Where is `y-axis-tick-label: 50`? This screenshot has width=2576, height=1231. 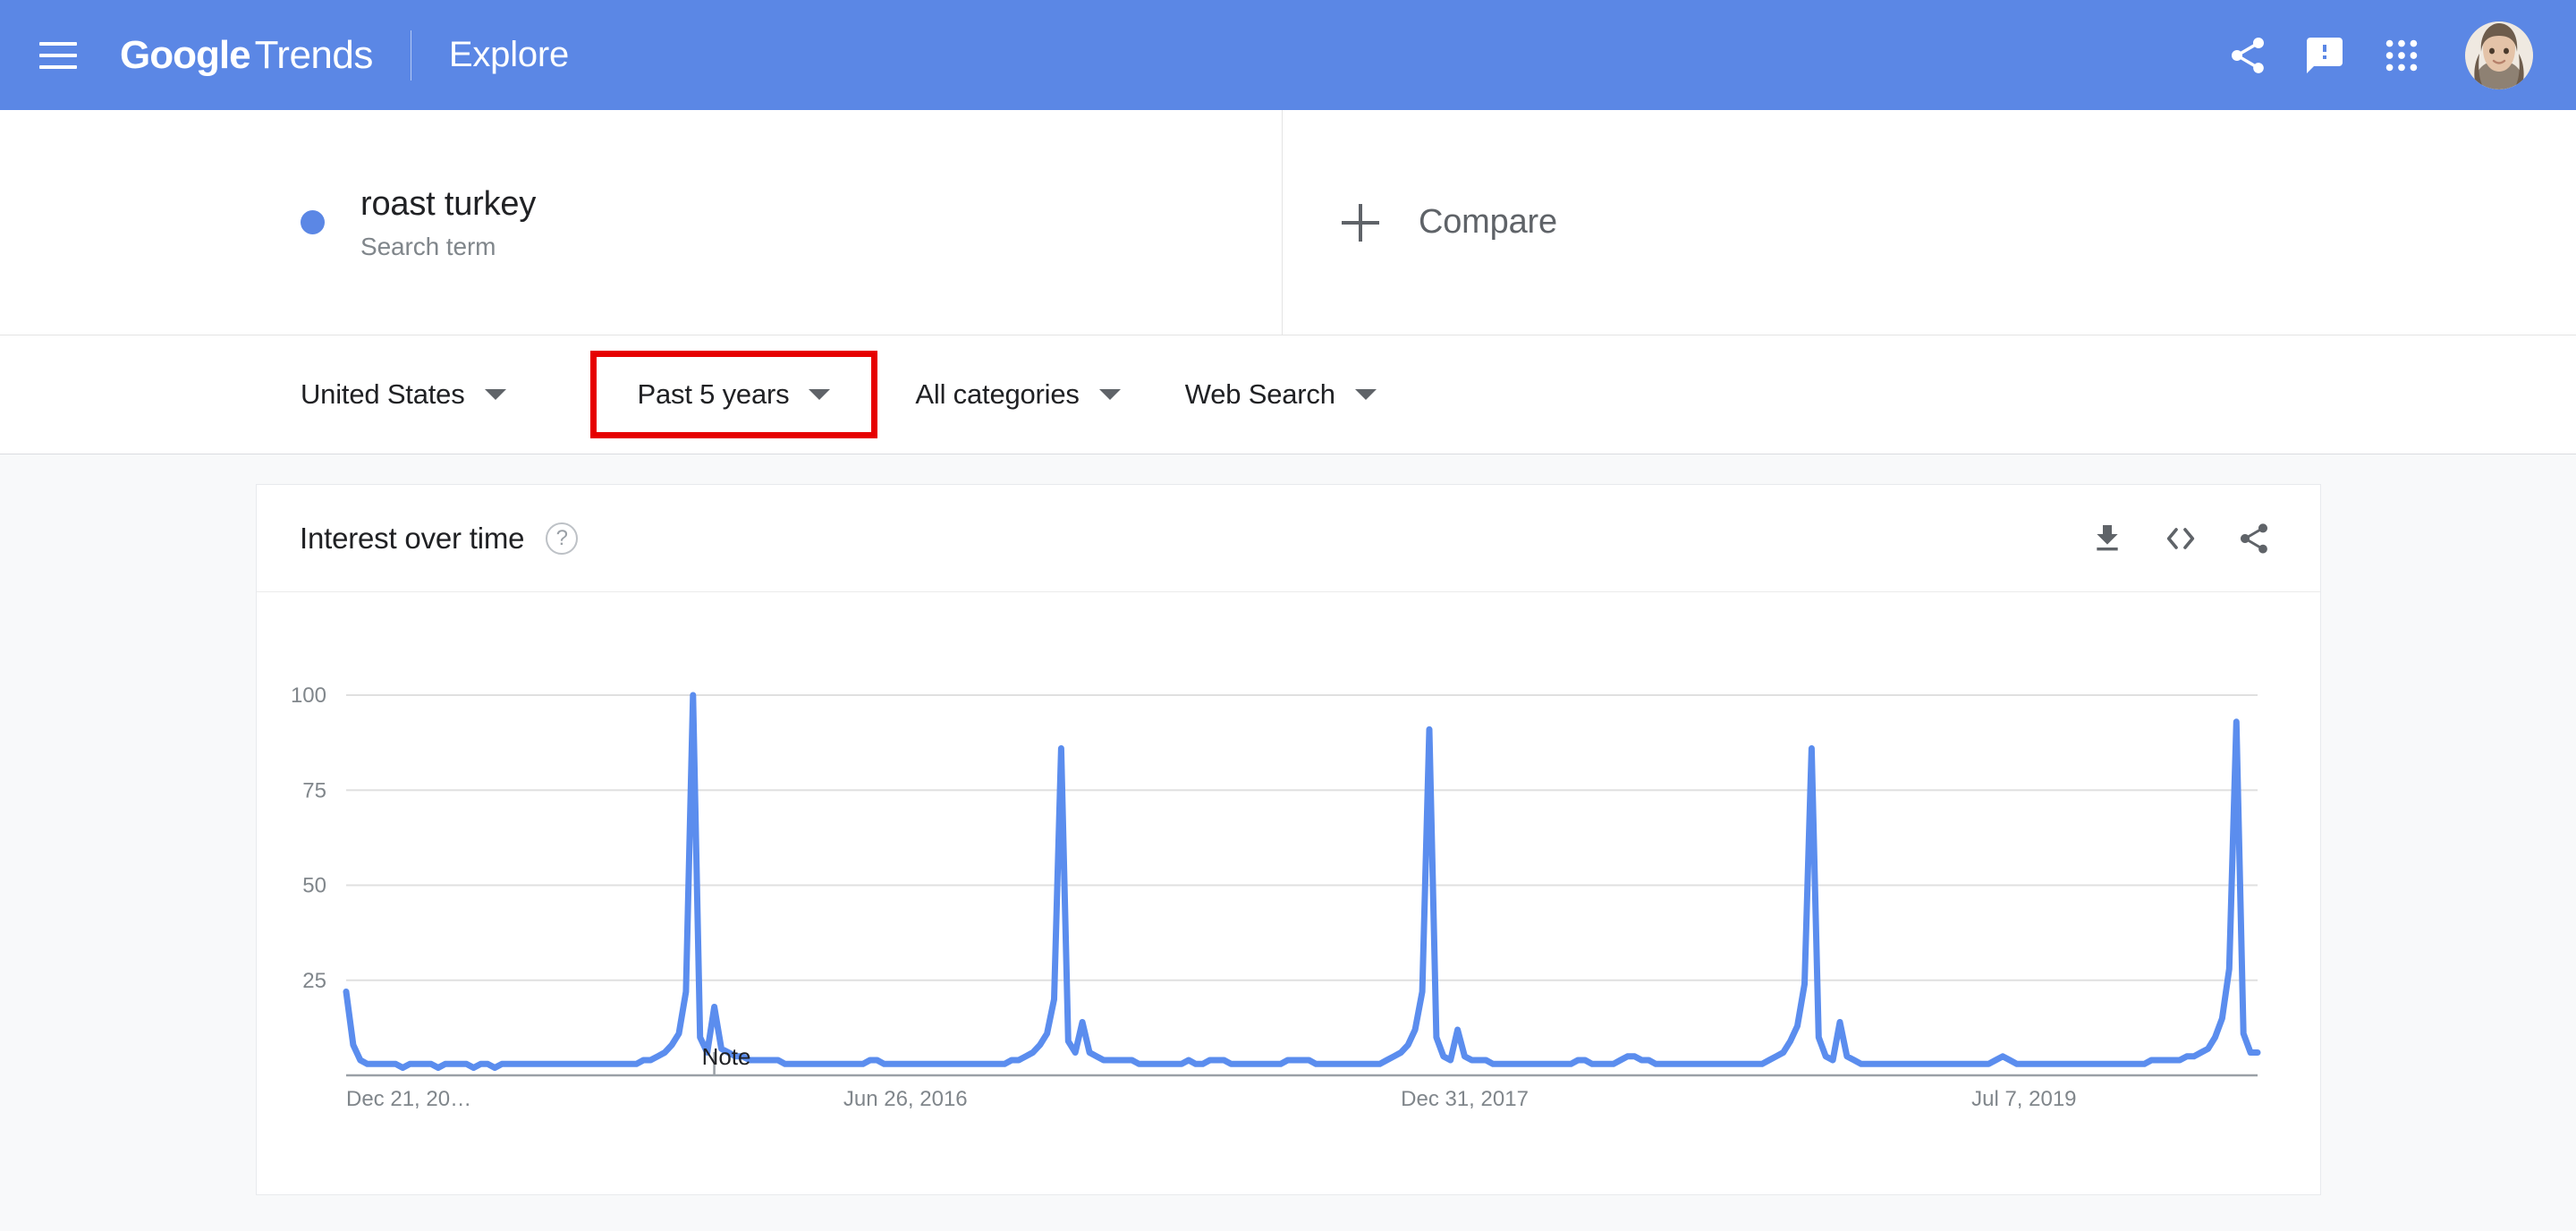 y-axis-tick-label: 50 is located at coordinates (314, 886).